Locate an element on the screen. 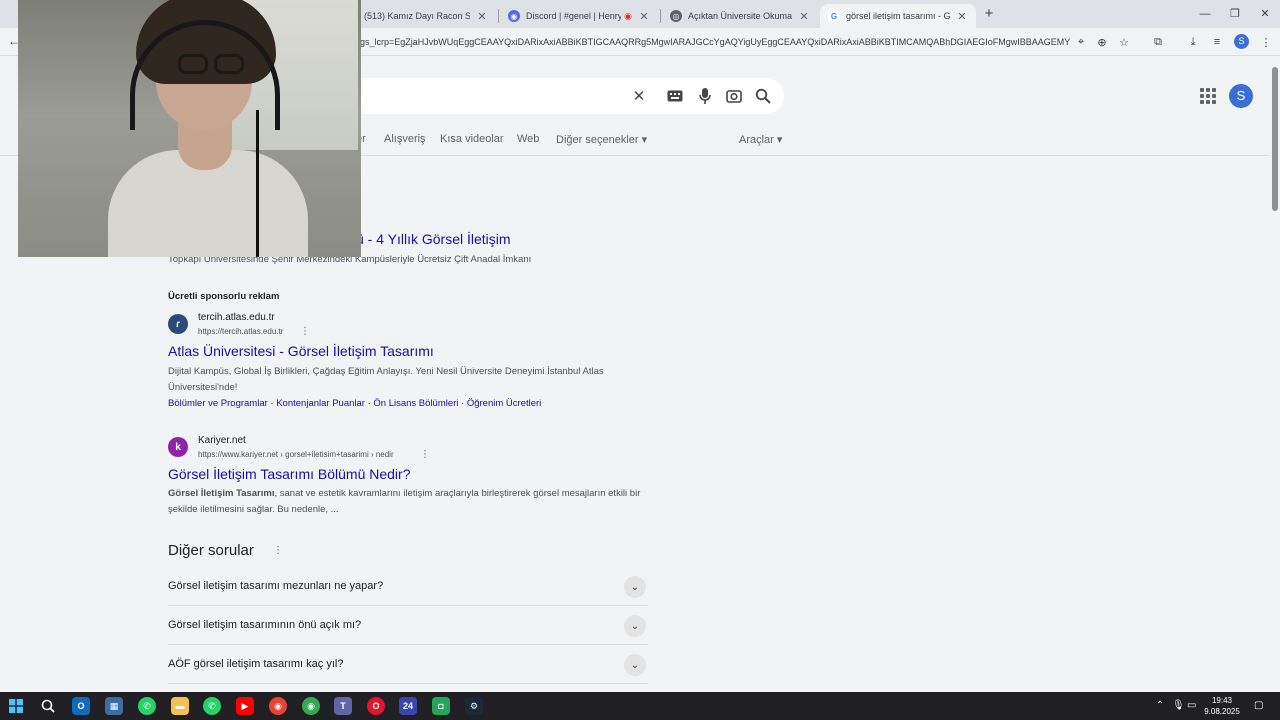 This screenshot has width=1280, height=720. chrome-profile-icon: ◉ is located at coordinates (311, 706).